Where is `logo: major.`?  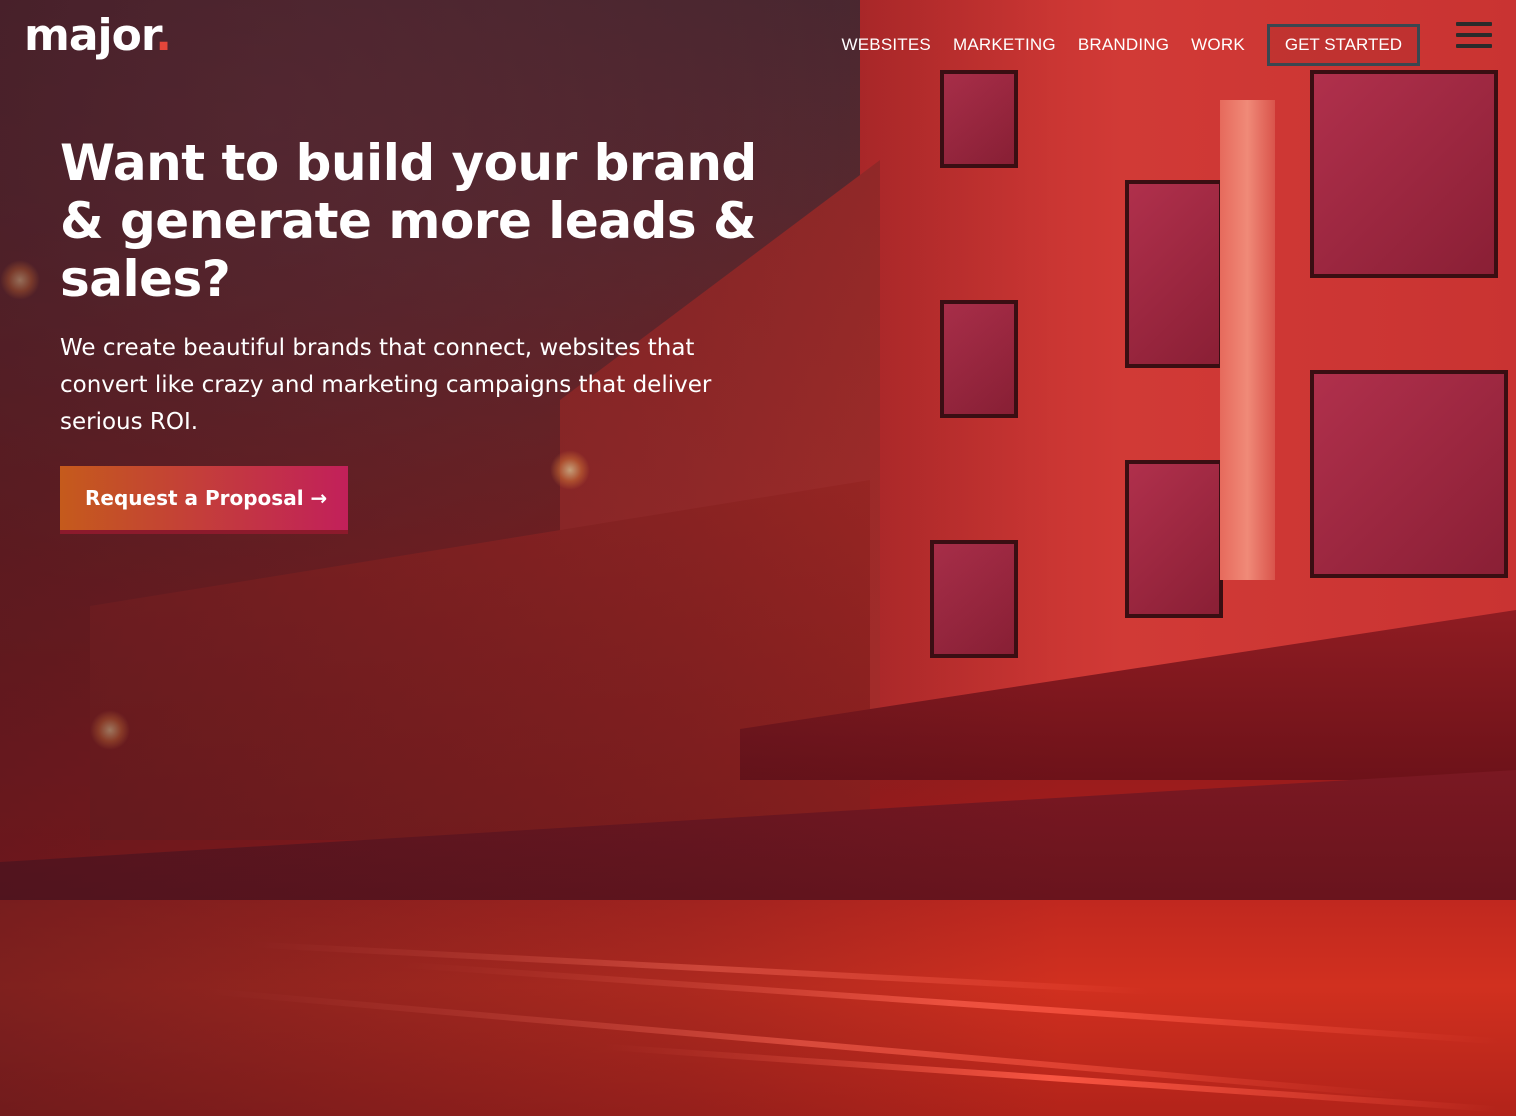
logo: major. is located at coordinates (98, 35).